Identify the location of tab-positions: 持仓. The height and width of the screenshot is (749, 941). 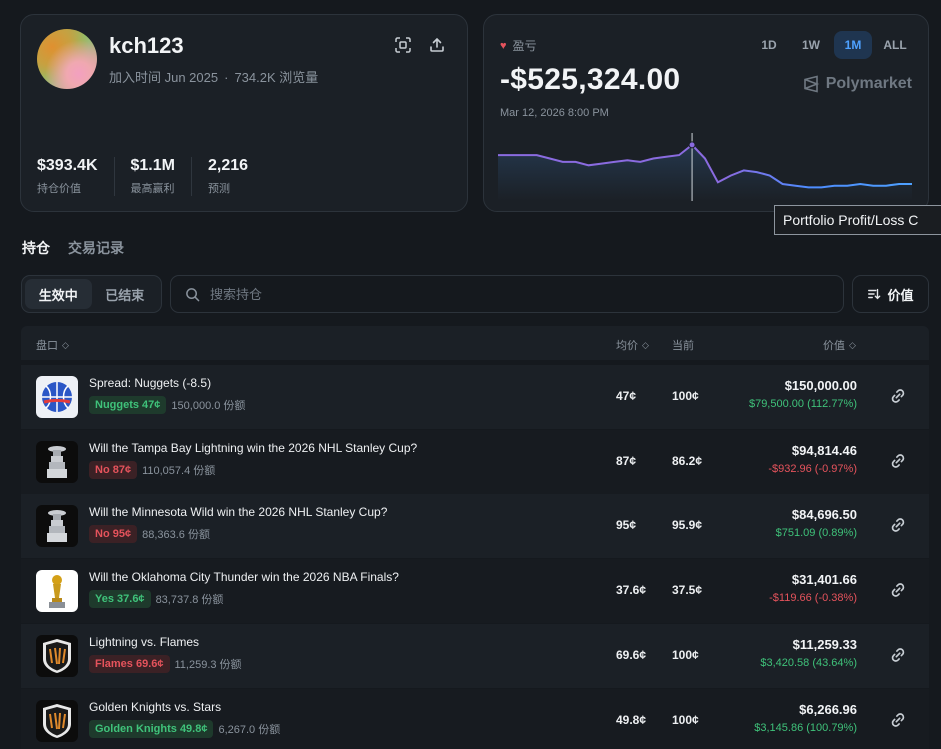
(36, 248).